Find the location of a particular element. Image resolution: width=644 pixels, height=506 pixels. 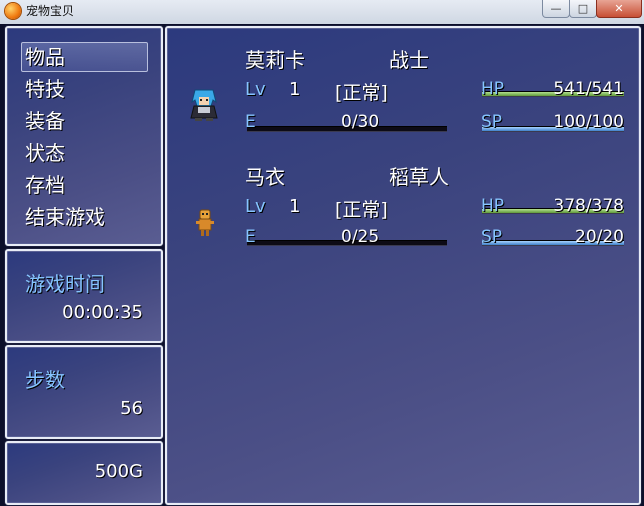

playtime-value: 00:00:35 is located at coordinates (102, 312).